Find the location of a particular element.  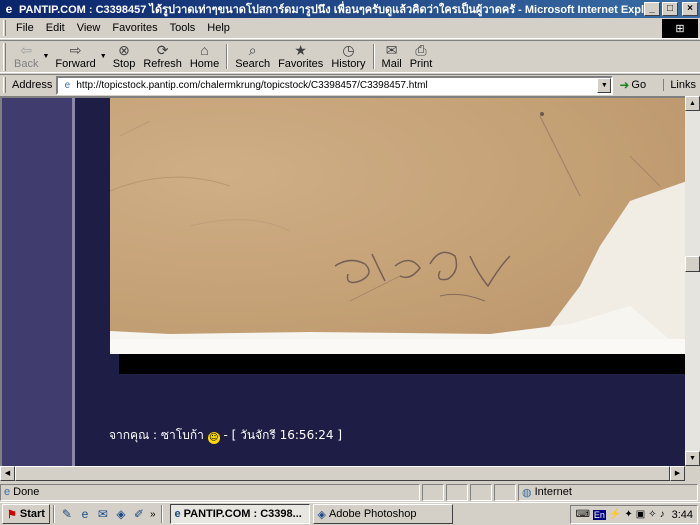

scrollbar-corner is located at coordinates (692, 473).